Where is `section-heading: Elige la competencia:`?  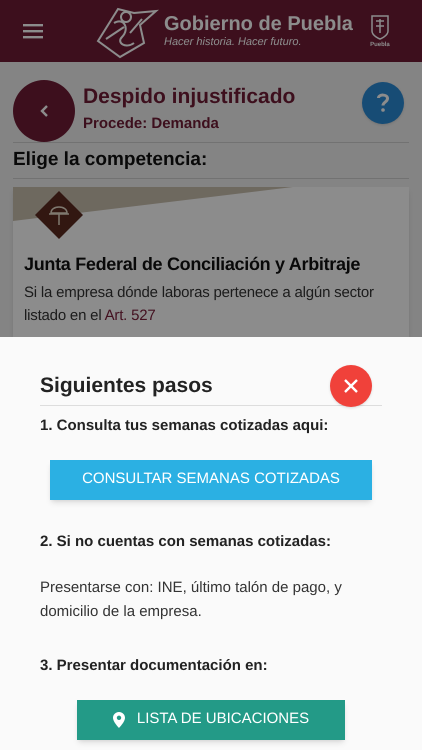 section-heading: Elige la competencia: is located at coordinates (110, 159).